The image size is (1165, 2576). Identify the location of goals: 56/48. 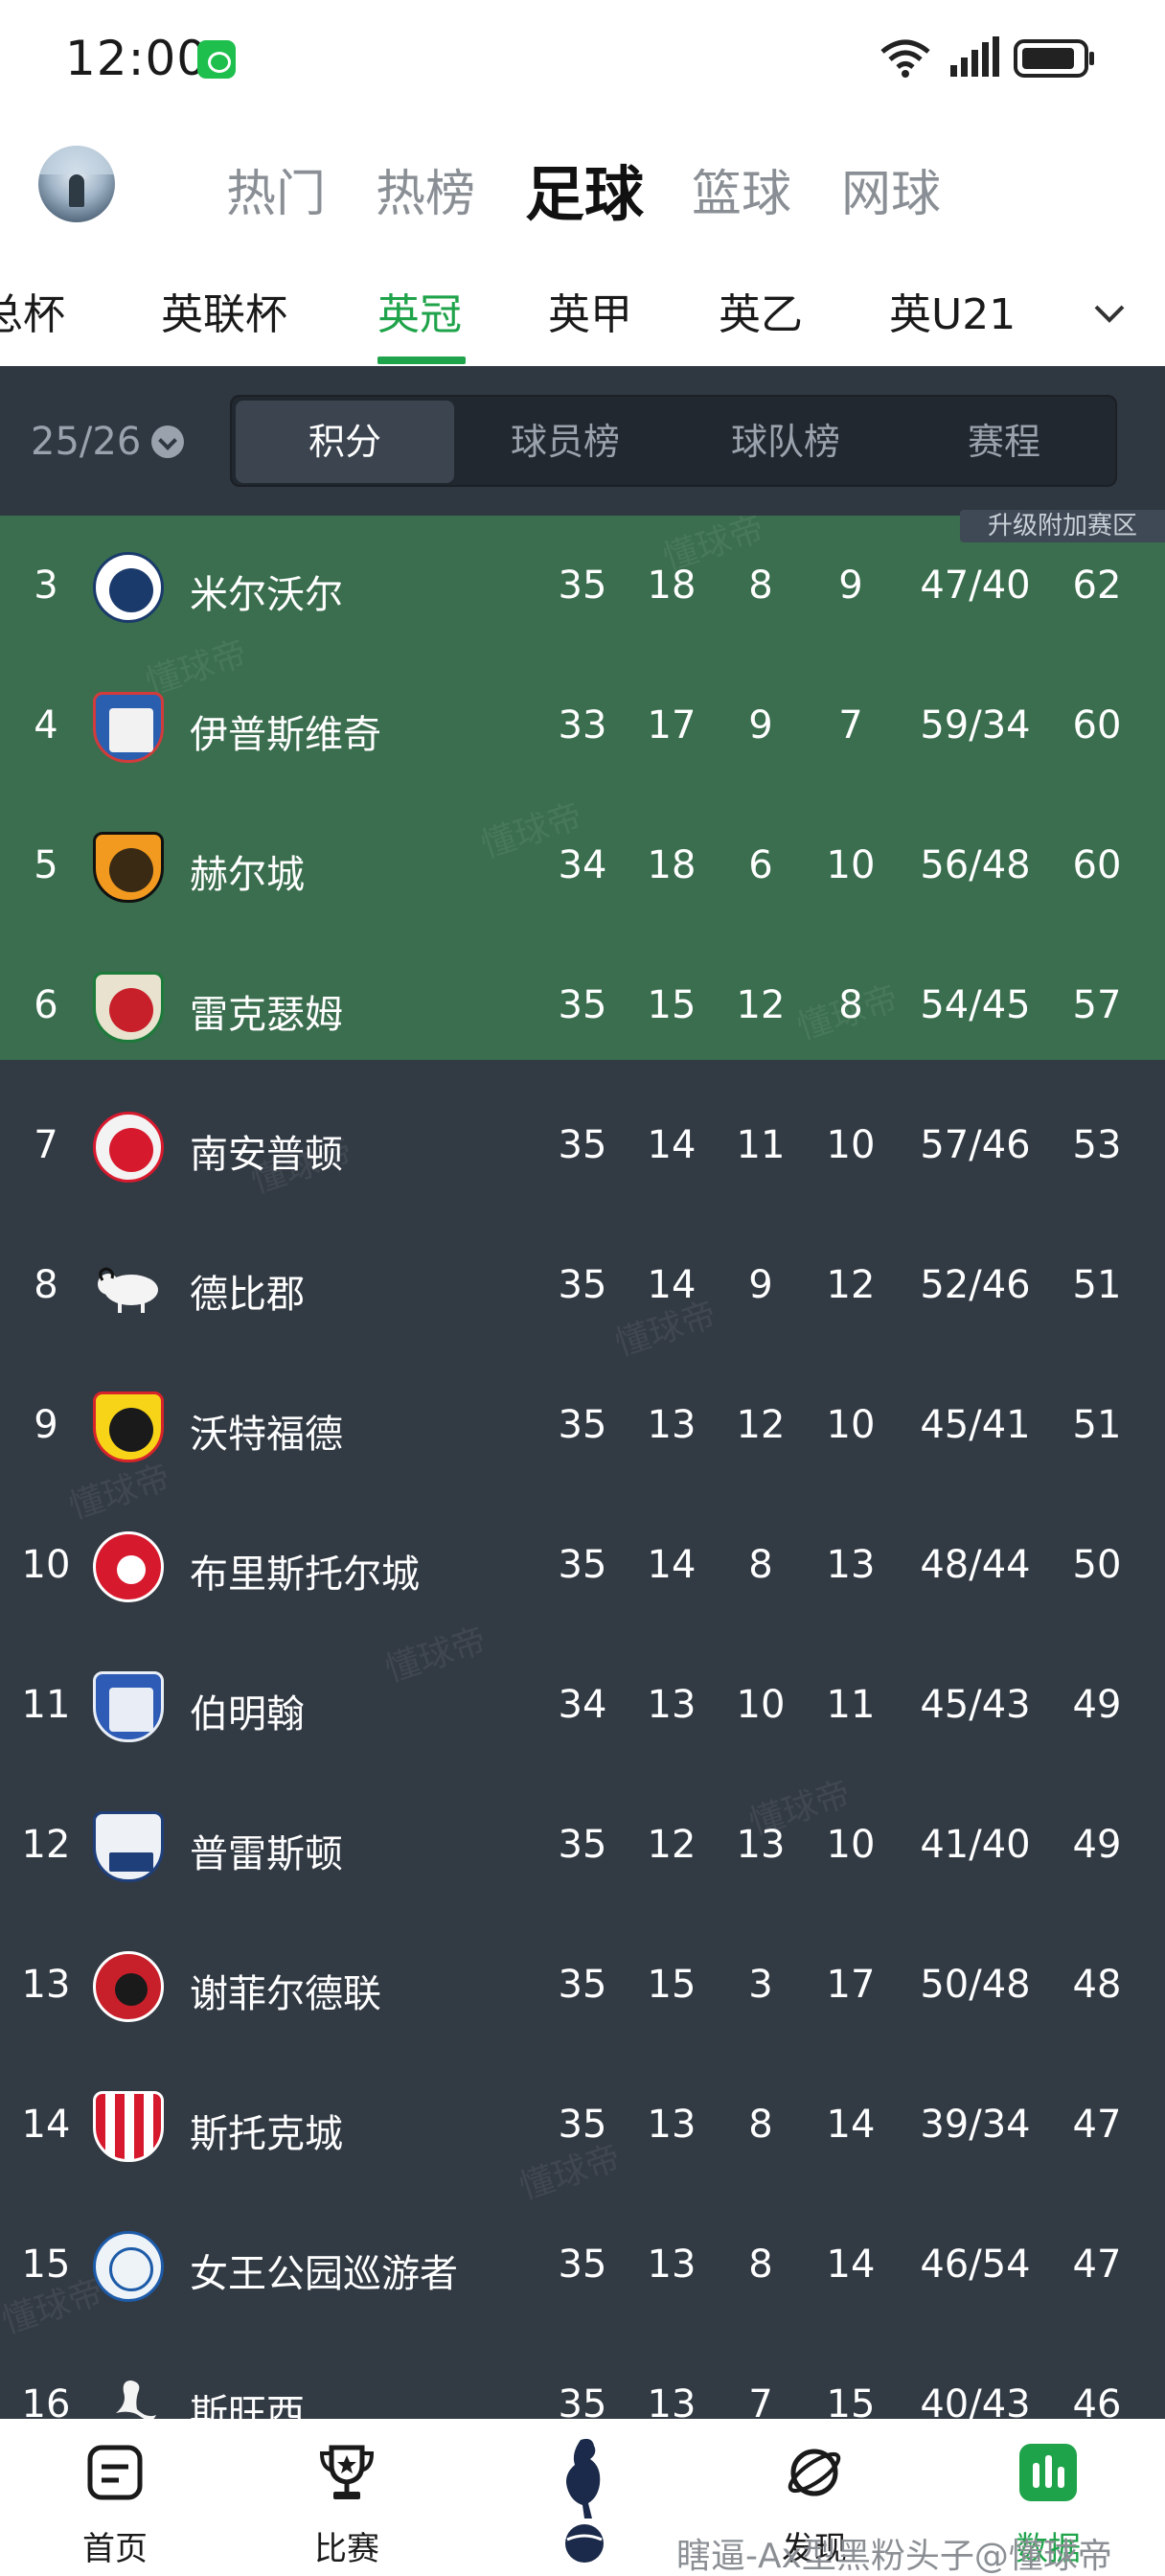
(975, 865).